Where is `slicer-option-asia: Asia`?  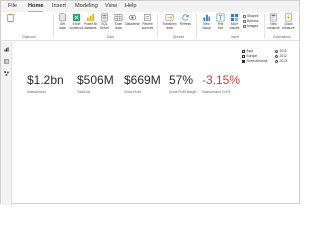 slicer-option-asia: Asia is located at coordinates (247, 51).